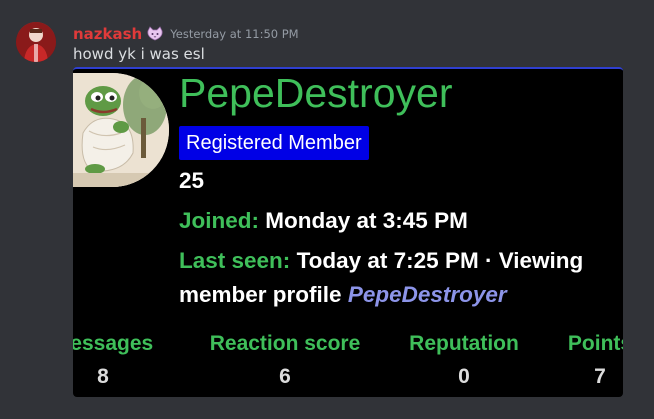 The width and height of the screenshot is (654, 419). I want to click on last-seen-value: Today at 7:25 PM · Viewing, so click(440, 260).